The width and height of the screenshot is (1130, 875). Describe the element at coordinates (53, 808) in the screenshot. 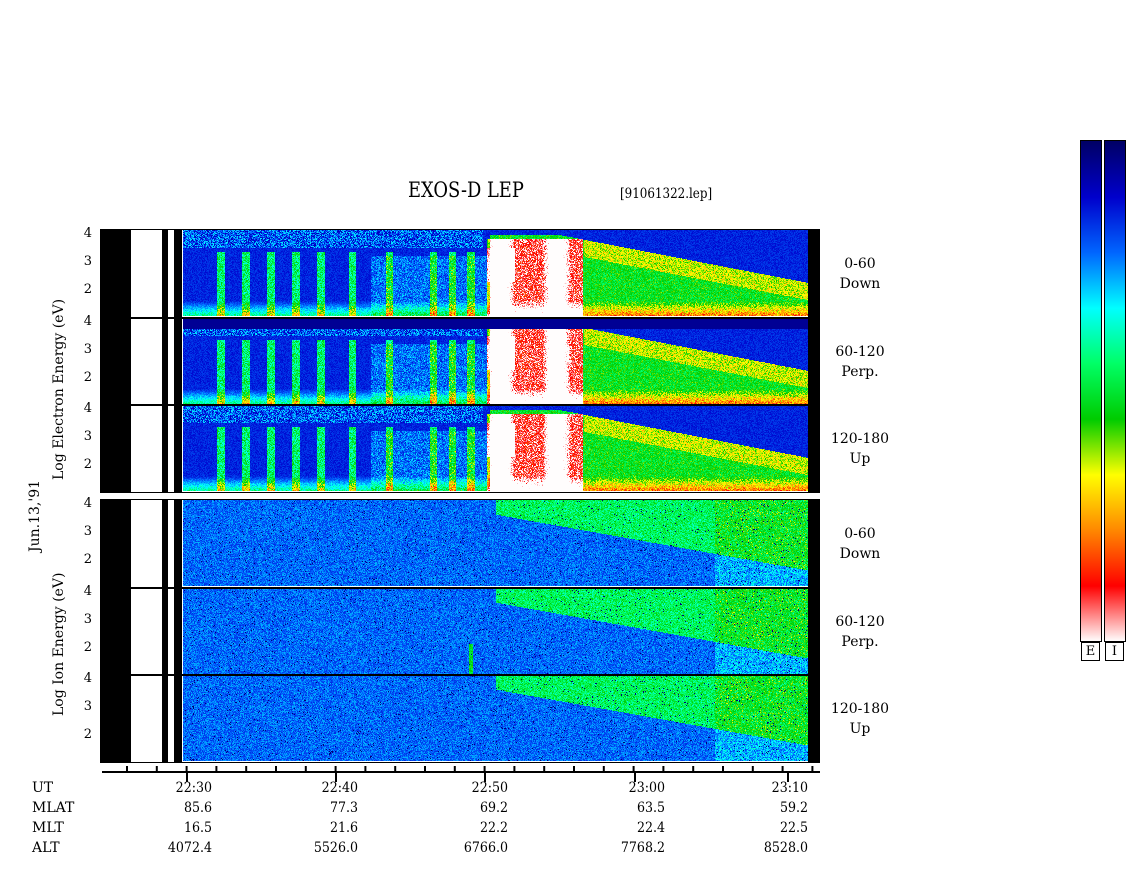

I see `ephemeris-row-label: MLAT` at that location.